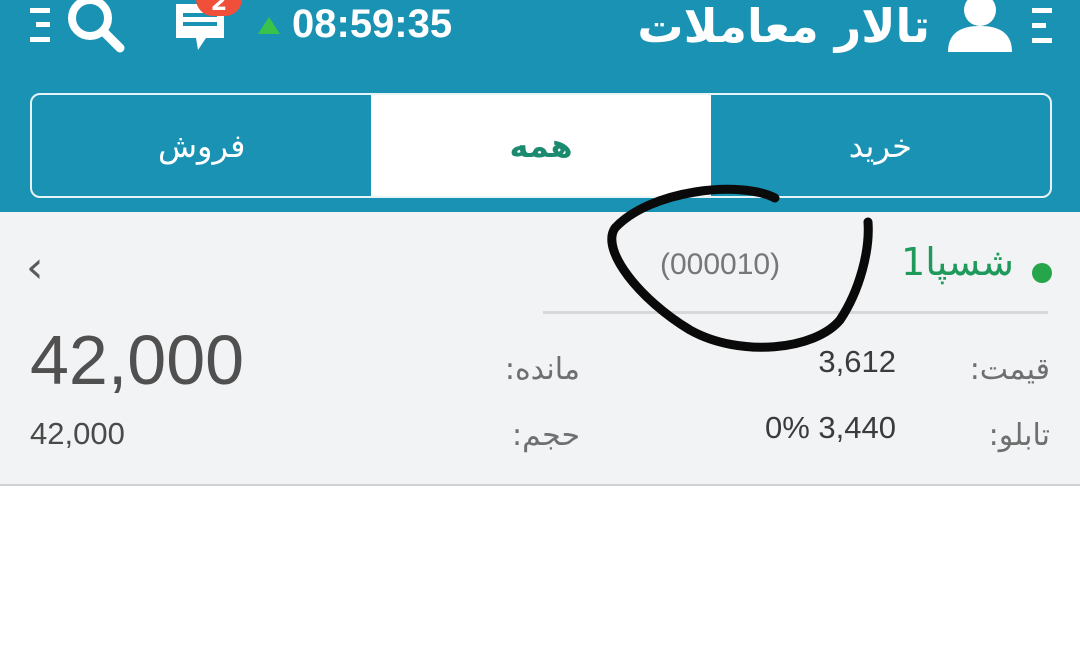  Describe the element at coordinates (783, 26) in the screenshot. I see `page-title: تالار معاملات` at that location.